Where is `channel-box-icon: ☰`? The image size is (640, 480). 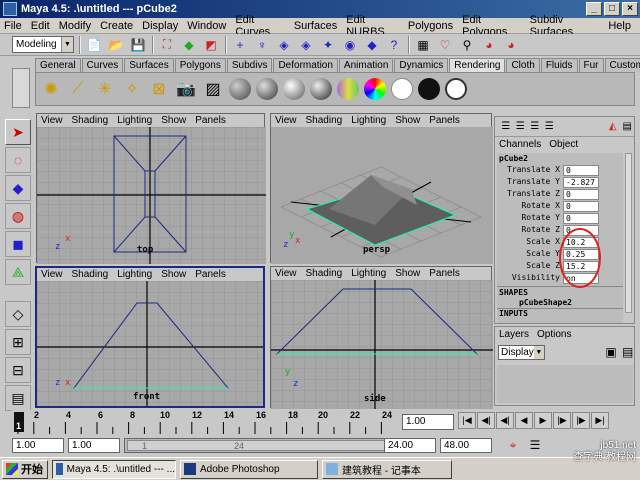
channel-box-icon: ☰ is located at coordinates (506, 127).